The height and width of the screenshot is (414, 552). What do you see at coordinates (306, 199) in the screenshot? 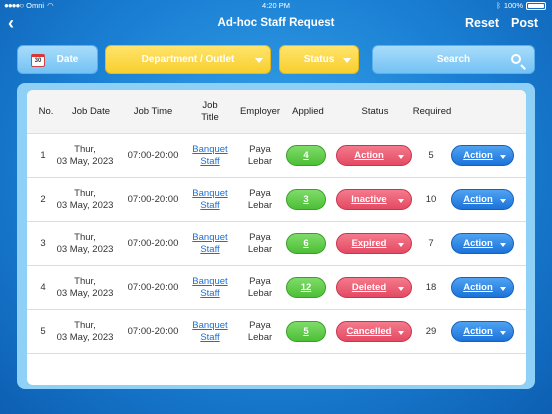
I see `applied-count-button: 3` at bounding box center [306, 199].